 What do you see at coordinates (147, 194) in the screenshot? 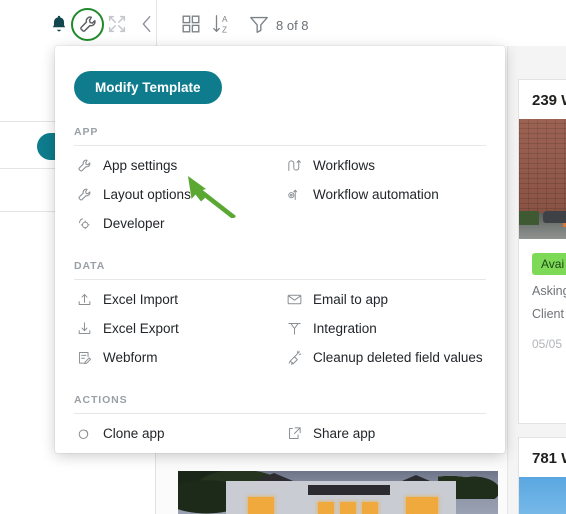
I see `menu-item-label: Layout options` at bounding box center [147, 194].